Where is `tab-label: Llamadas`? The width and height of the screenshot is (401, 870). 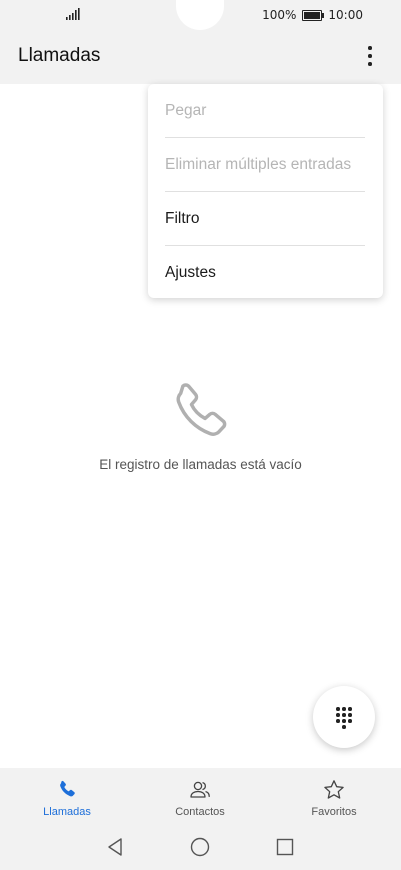 tab-label: Llamadas is located at coordinates (67, 812).